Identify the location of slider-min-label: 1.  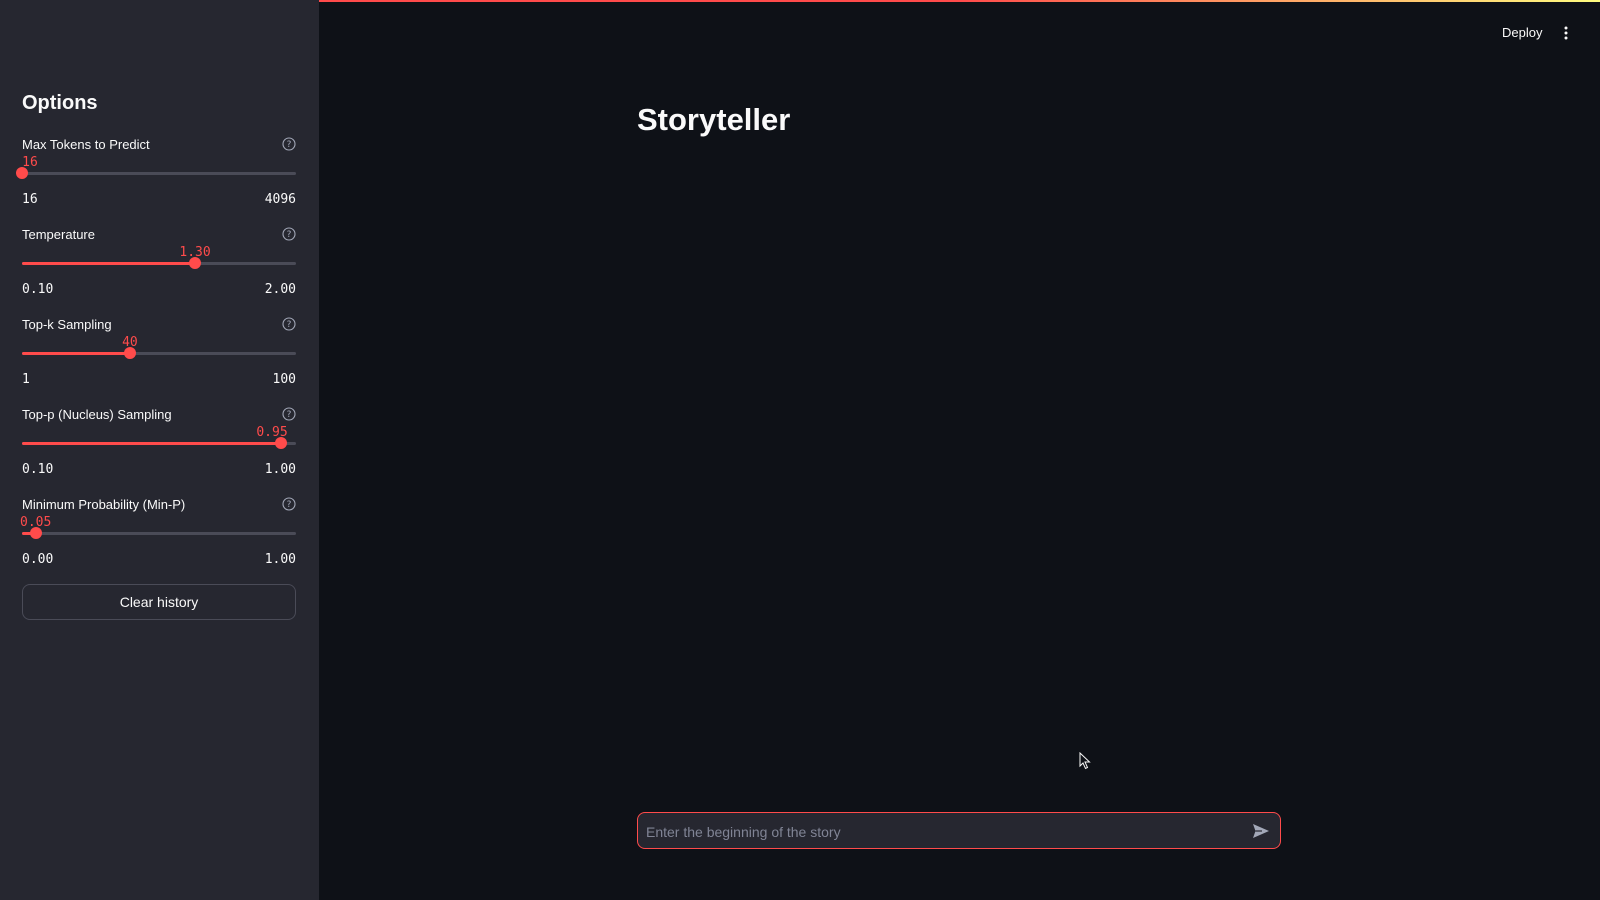
(26, 379).